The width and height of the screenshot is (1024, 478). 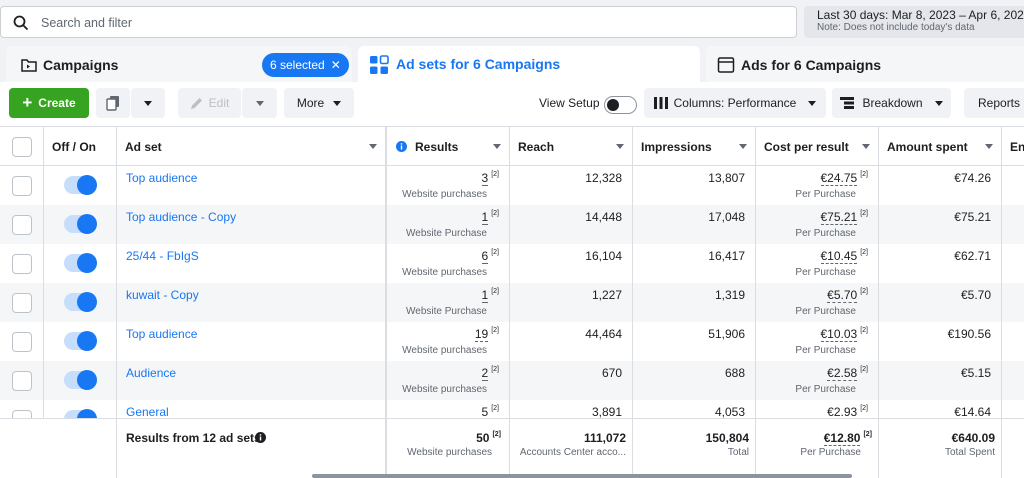 What do you see at coordinates (252, 224) in the screenshot?
I see `row-name-cell: Top audience - Copy` at bounding box center [252, 224].